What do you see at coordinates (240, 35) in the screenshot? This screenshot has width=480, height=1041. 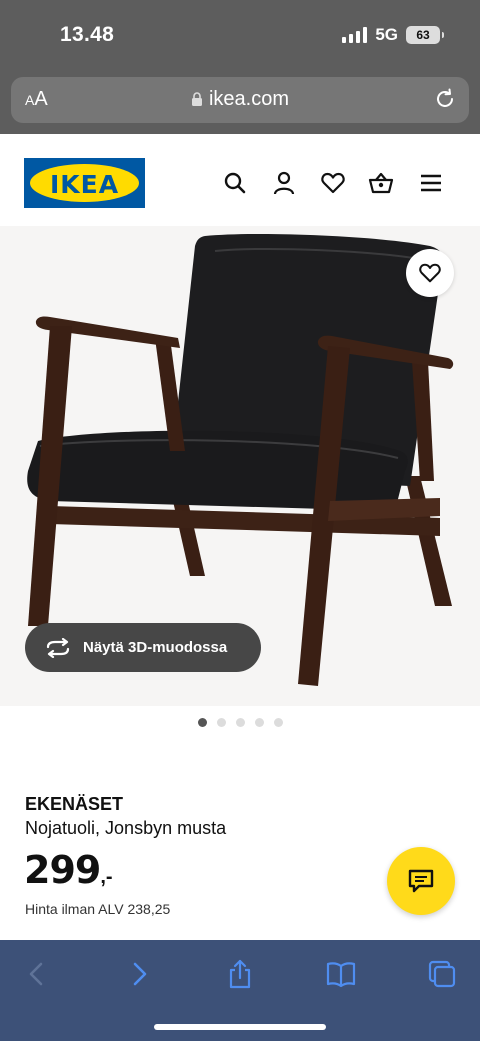 I see `status-bar: 13.48 5G 63` at bounding box center [240, 35].